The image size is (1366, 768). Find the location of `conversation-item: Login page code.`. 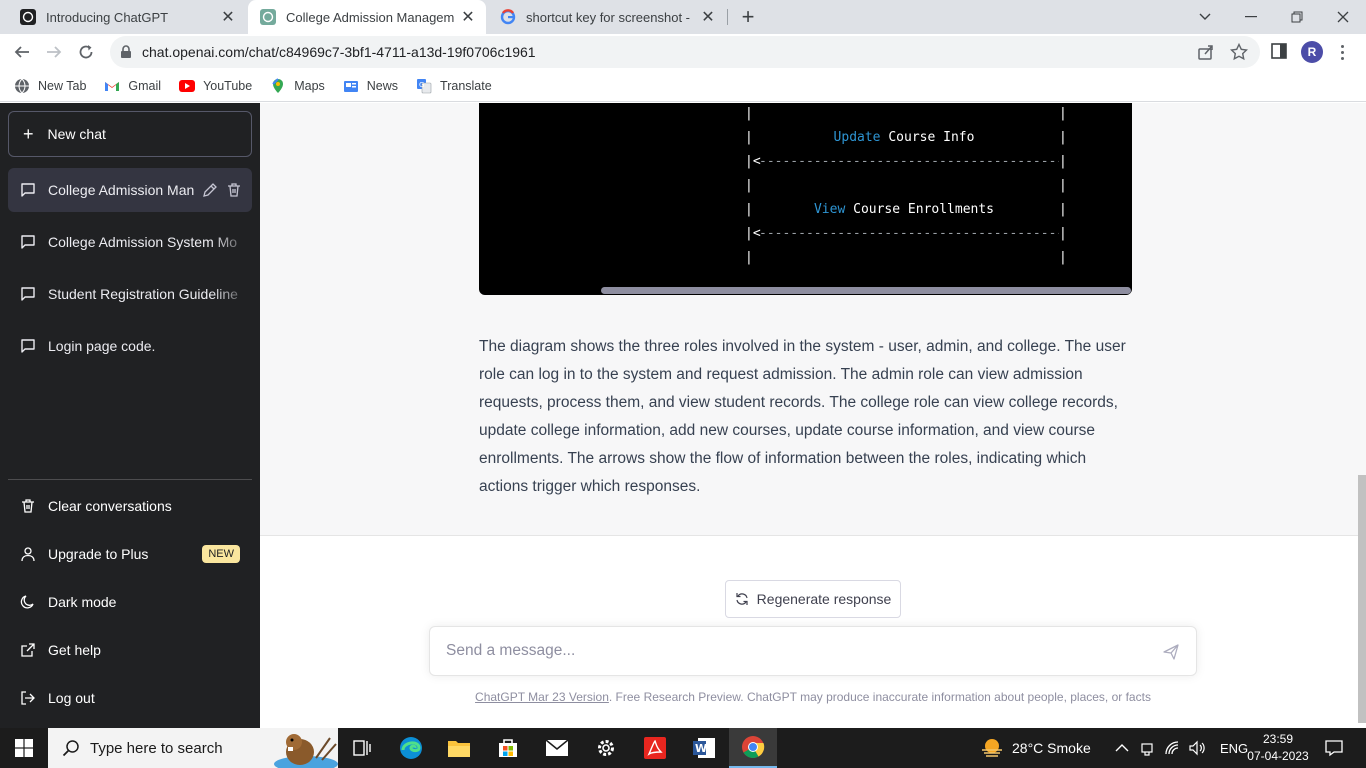

conversation-item: Login page code. is located at coordinates (130, 346).